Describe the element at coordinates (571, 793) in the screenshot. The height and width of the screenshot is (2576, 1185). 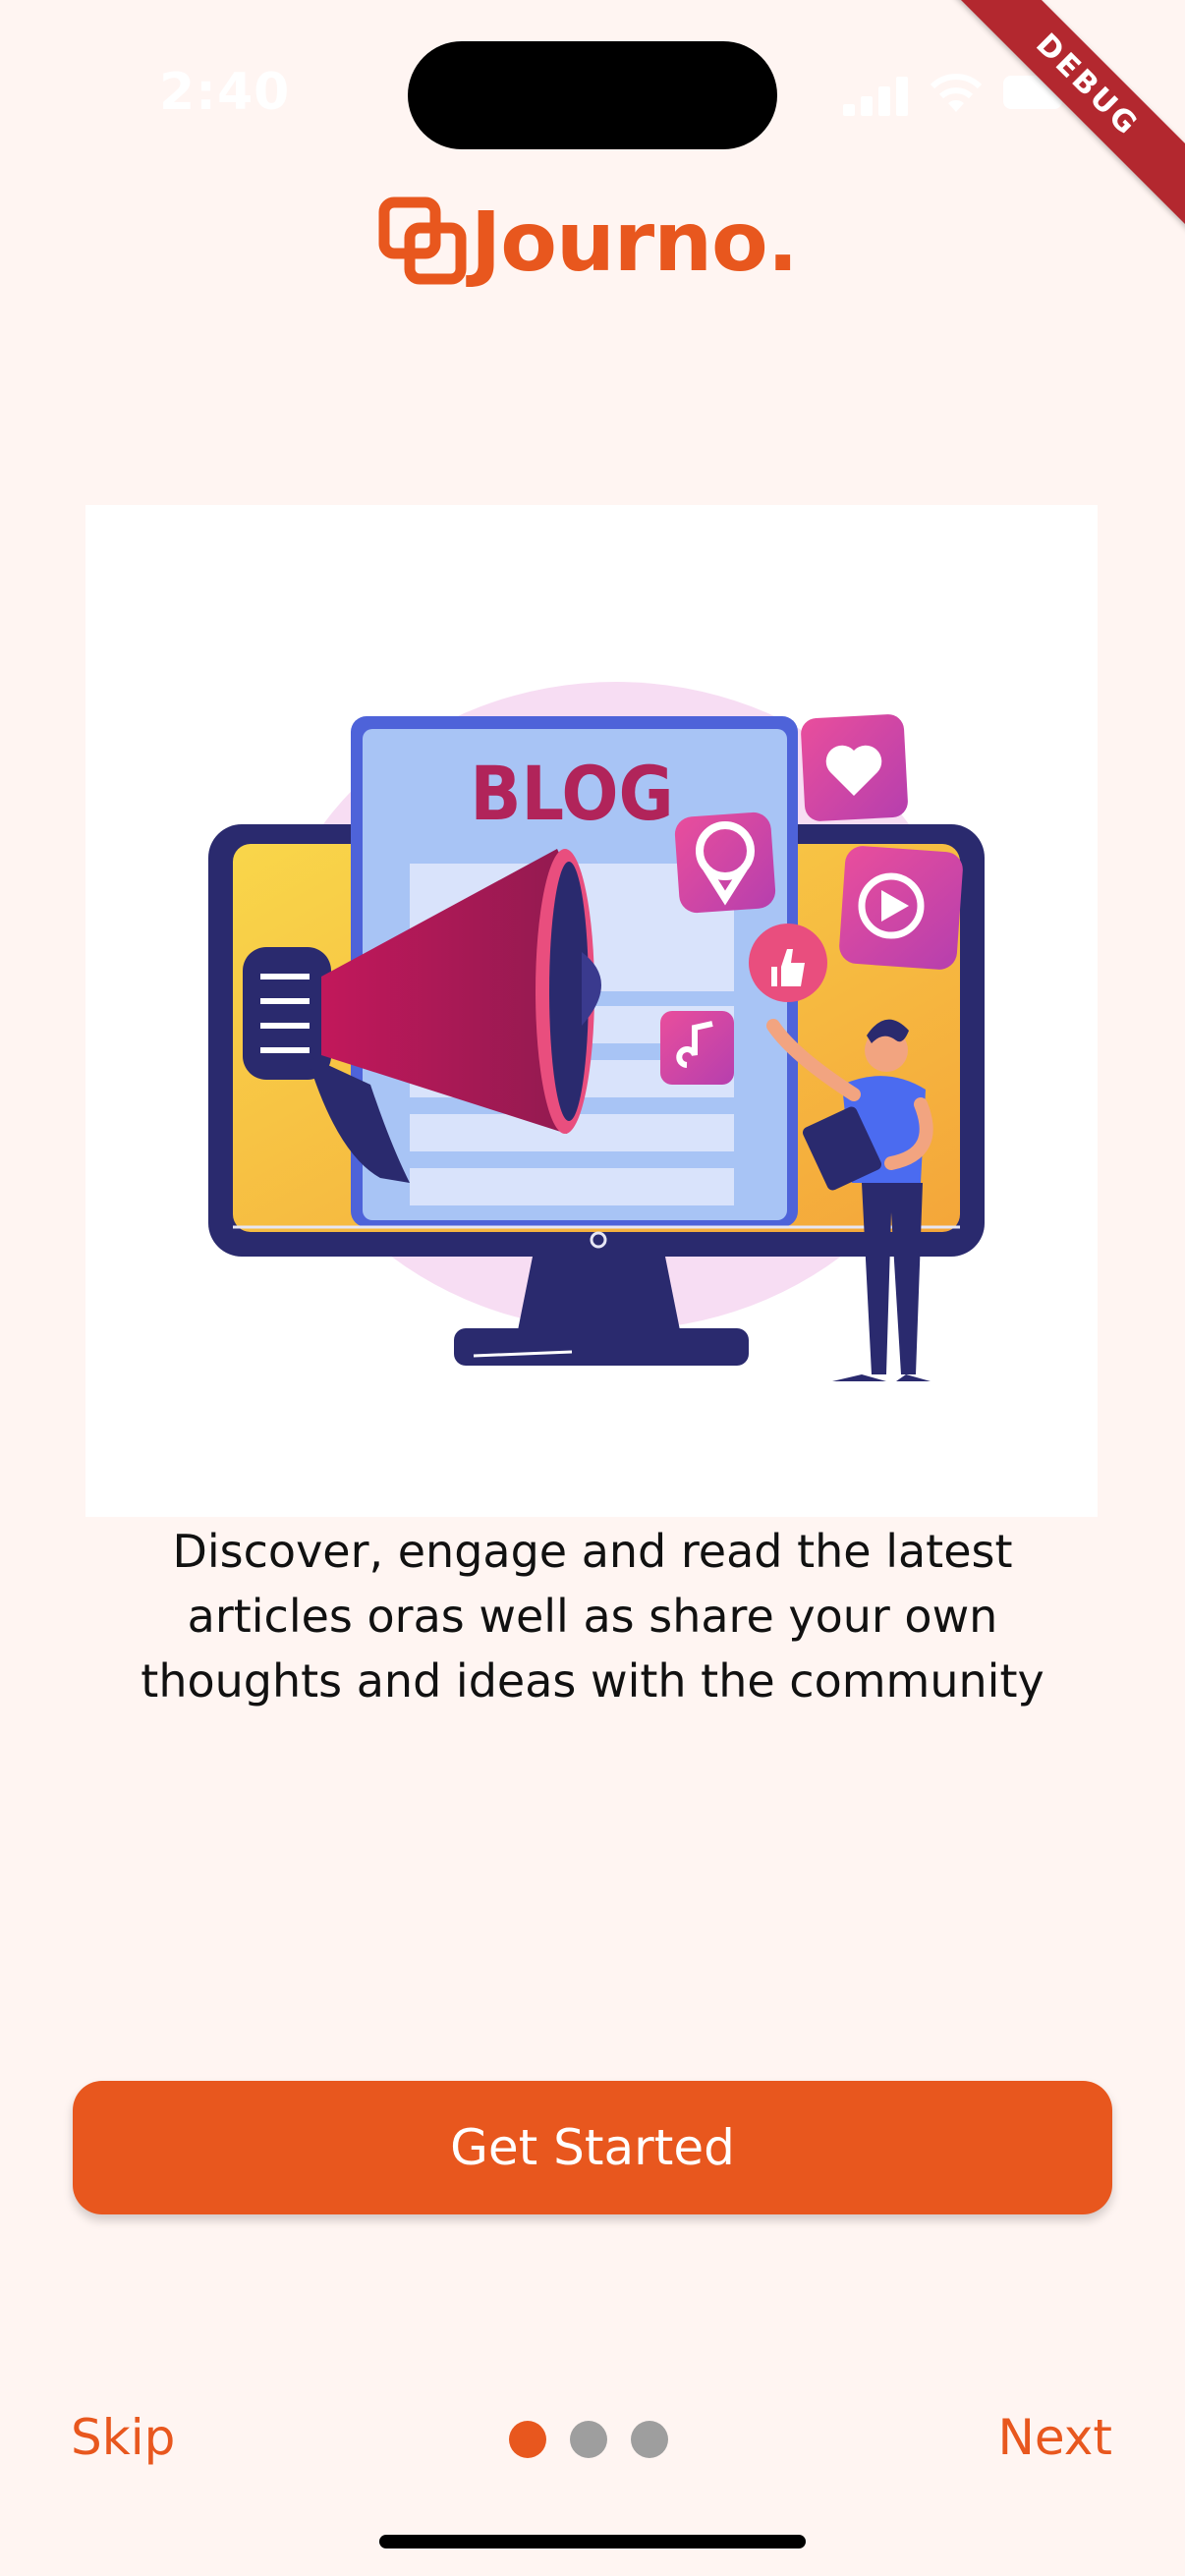
I see `blog-label: BLOG` at that location.